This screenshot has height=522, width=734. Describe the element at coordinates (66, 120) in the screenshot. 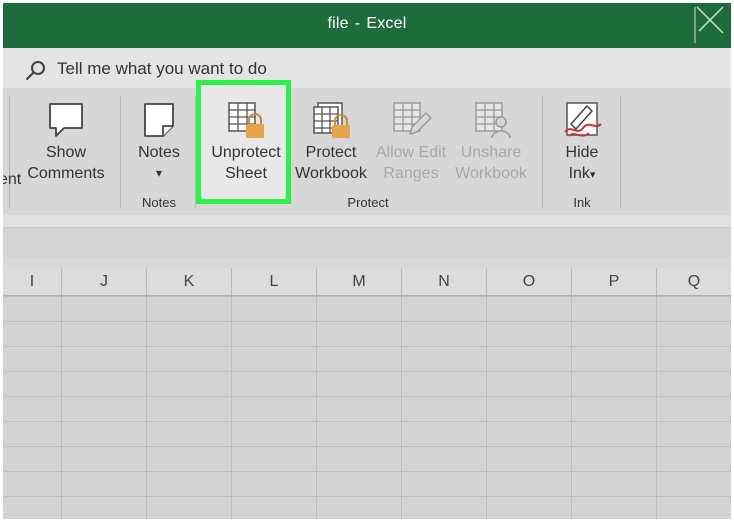

I see `comment-icon` at that location.